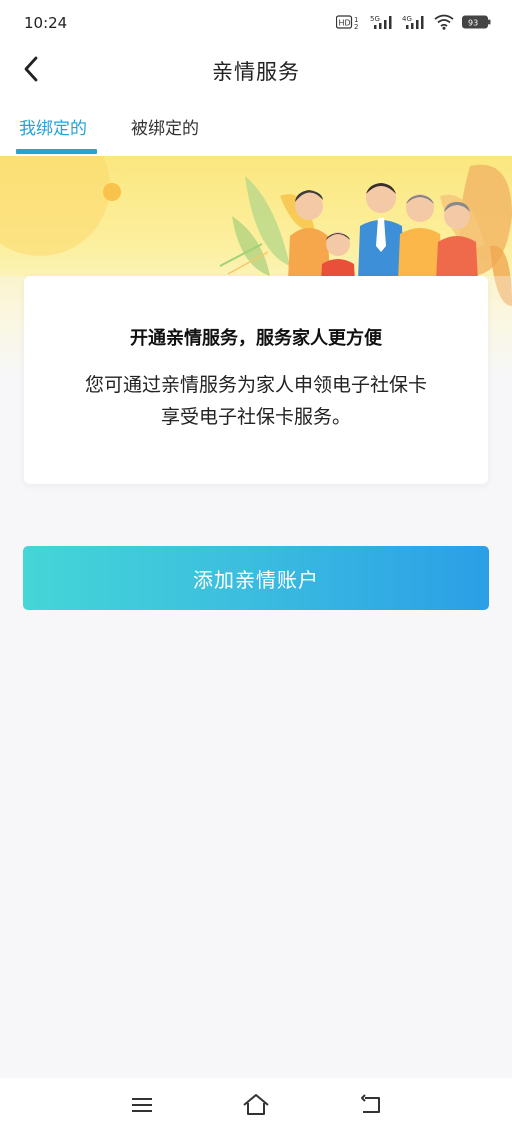 This screenshot has height=1137, width=512. I want to click on menu-button, so click(142, 1107).